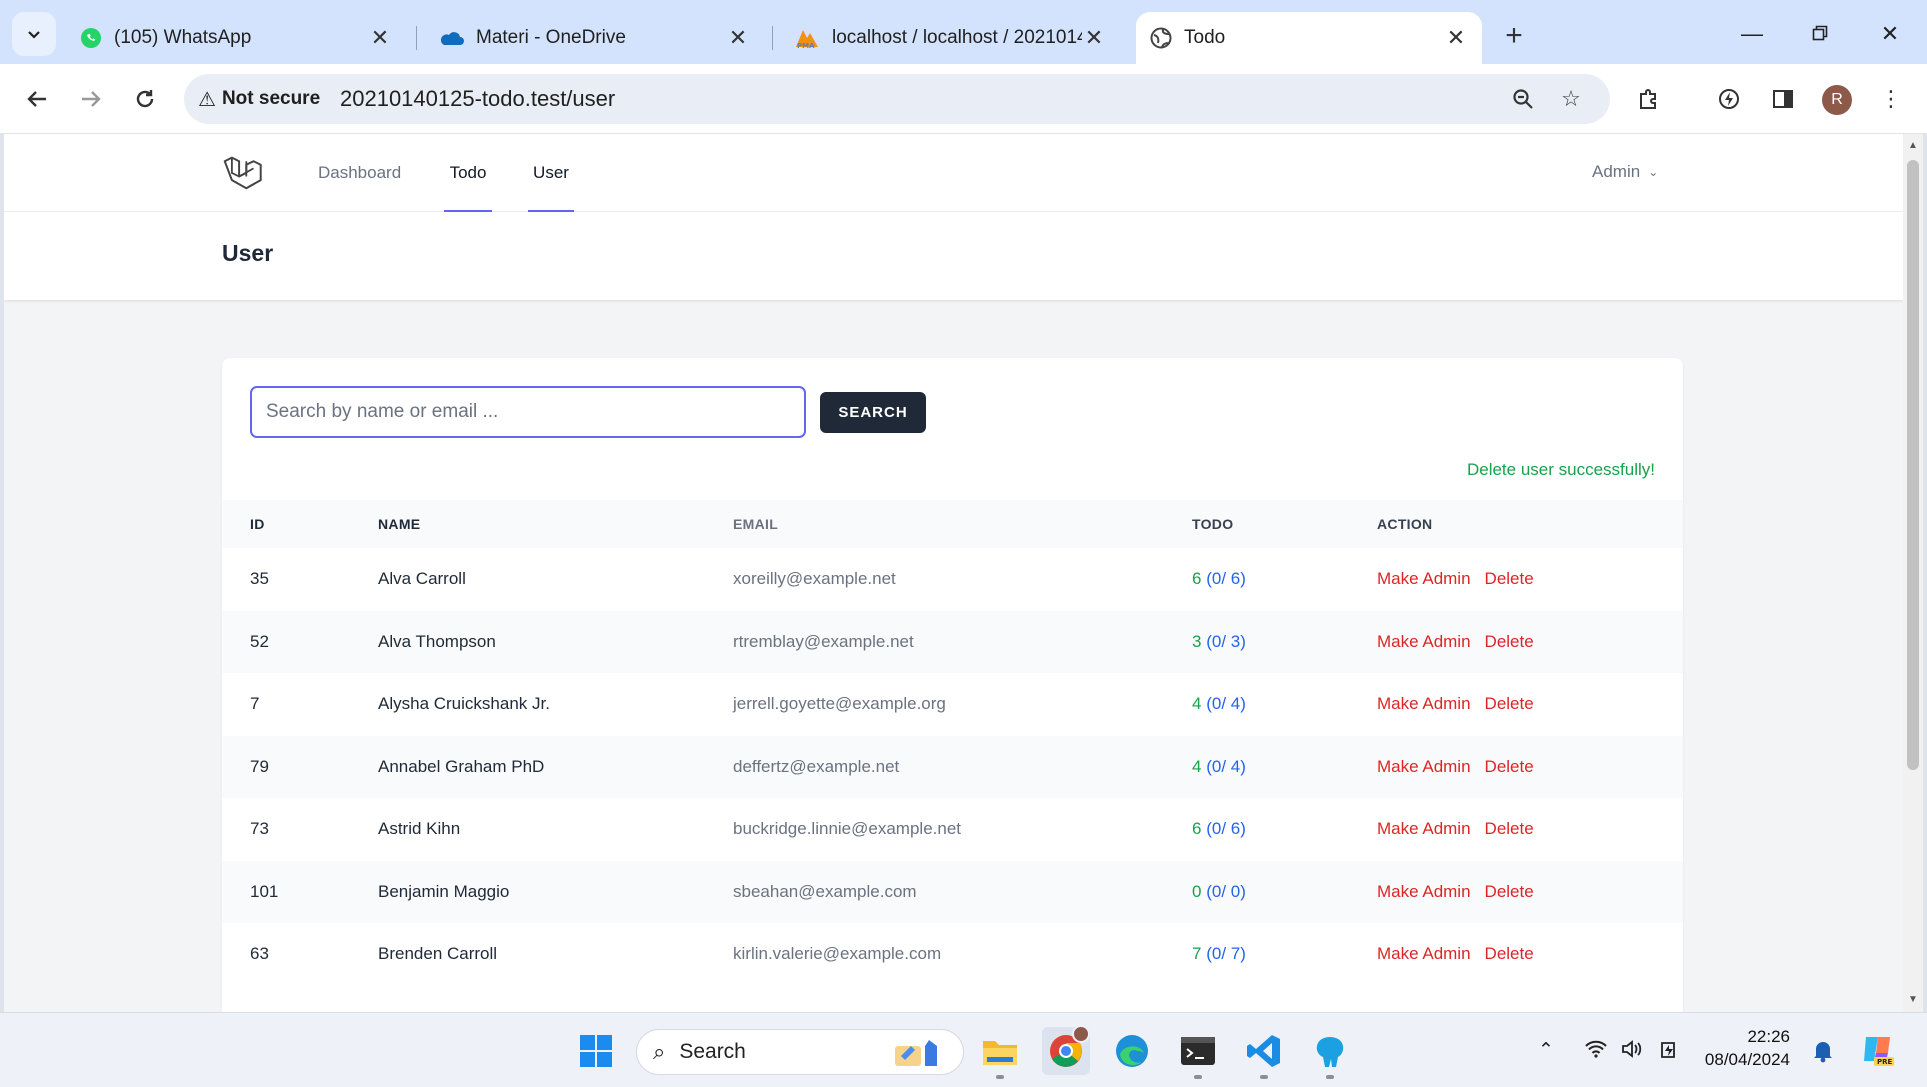 The width and height of the screenshot is (1927, 1087). What do you see at coordinates (468, 173) in the screenshot?
I see `nav-todo-link: Todo` at bounding box center [468, 173].